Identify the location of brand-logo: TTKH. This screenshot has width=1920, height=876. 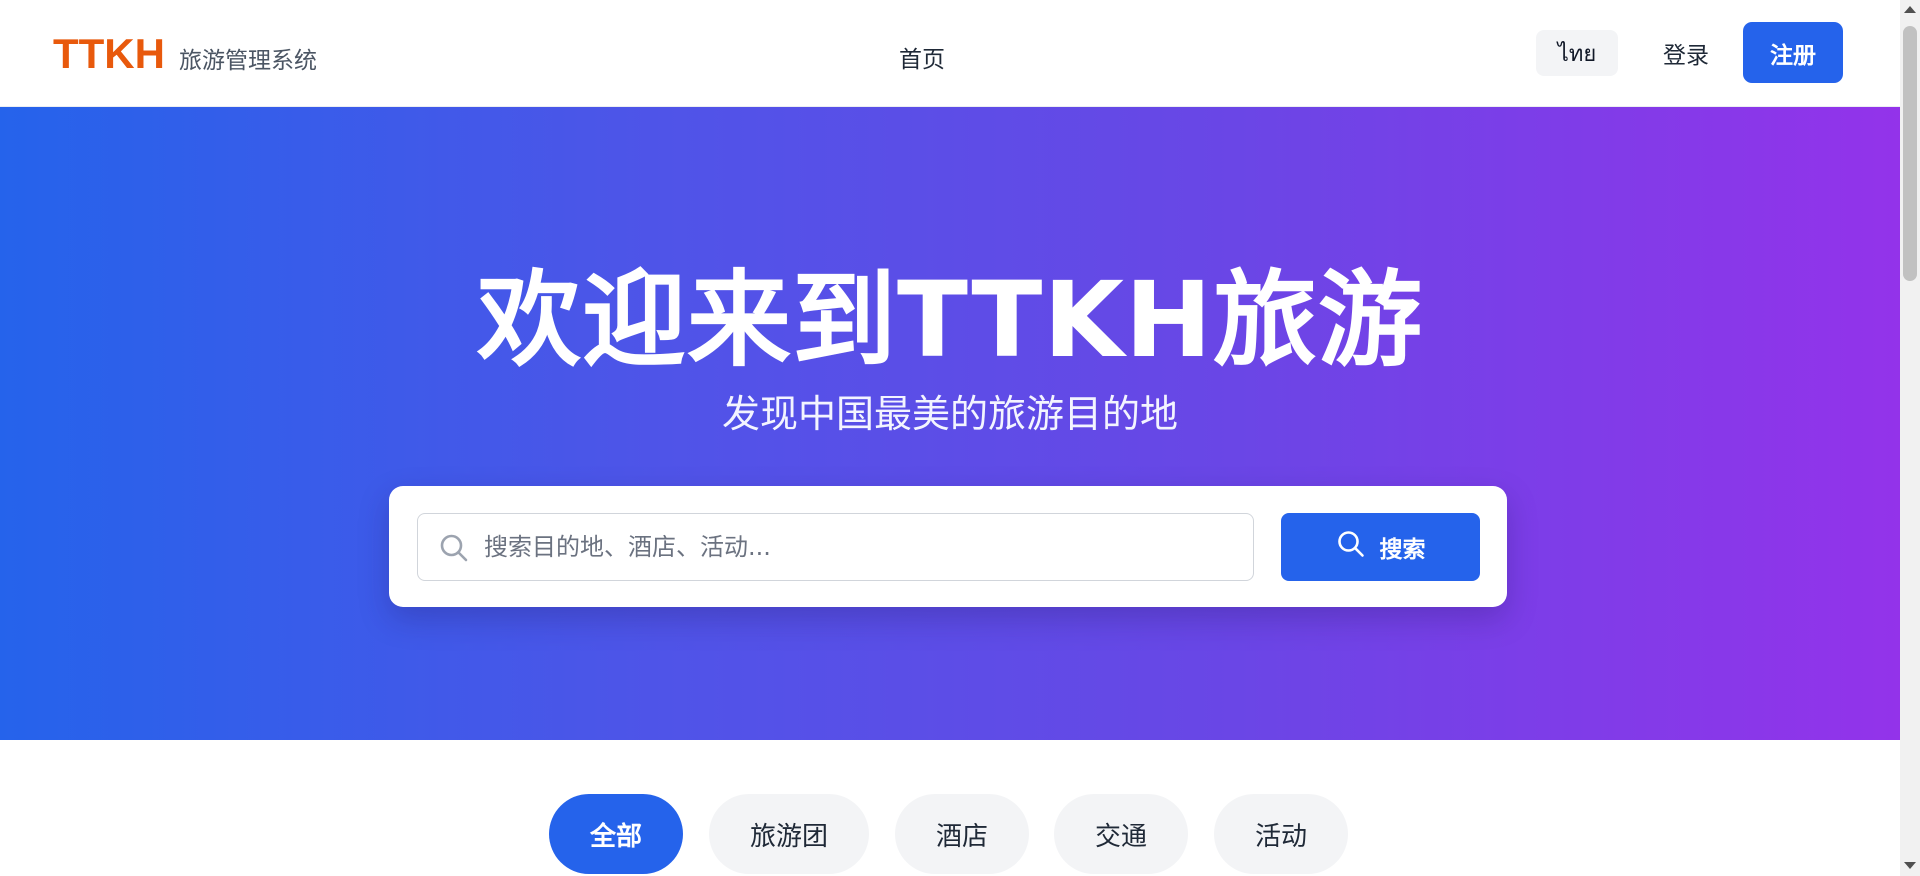
(109, 54).